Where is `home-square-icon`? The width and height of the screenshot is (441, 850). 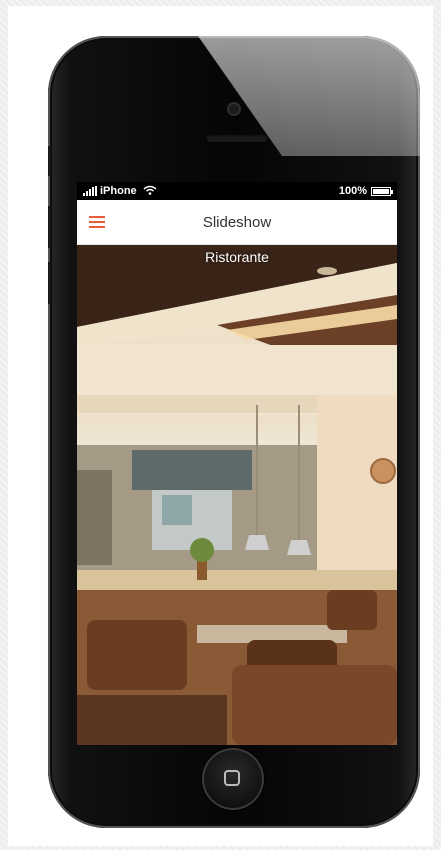
home-square-icon is located at coordinates (232, 778).